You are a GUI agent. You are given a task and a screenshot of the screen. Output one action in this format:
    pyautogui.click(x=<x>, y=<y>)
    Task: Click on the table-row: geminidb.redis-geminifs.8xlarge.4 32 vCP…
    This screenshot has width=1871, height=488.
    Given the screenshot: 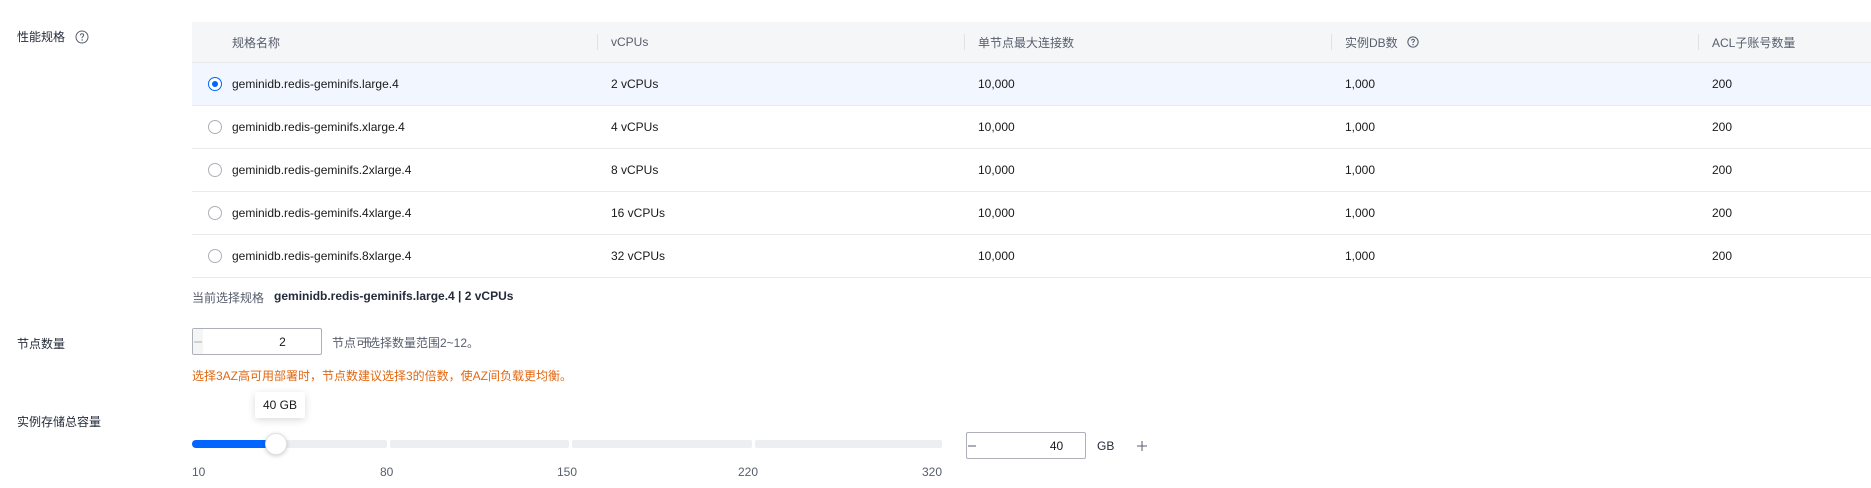 What is the action you would take?
    pyautogui.click(x=1031, y=256)
    